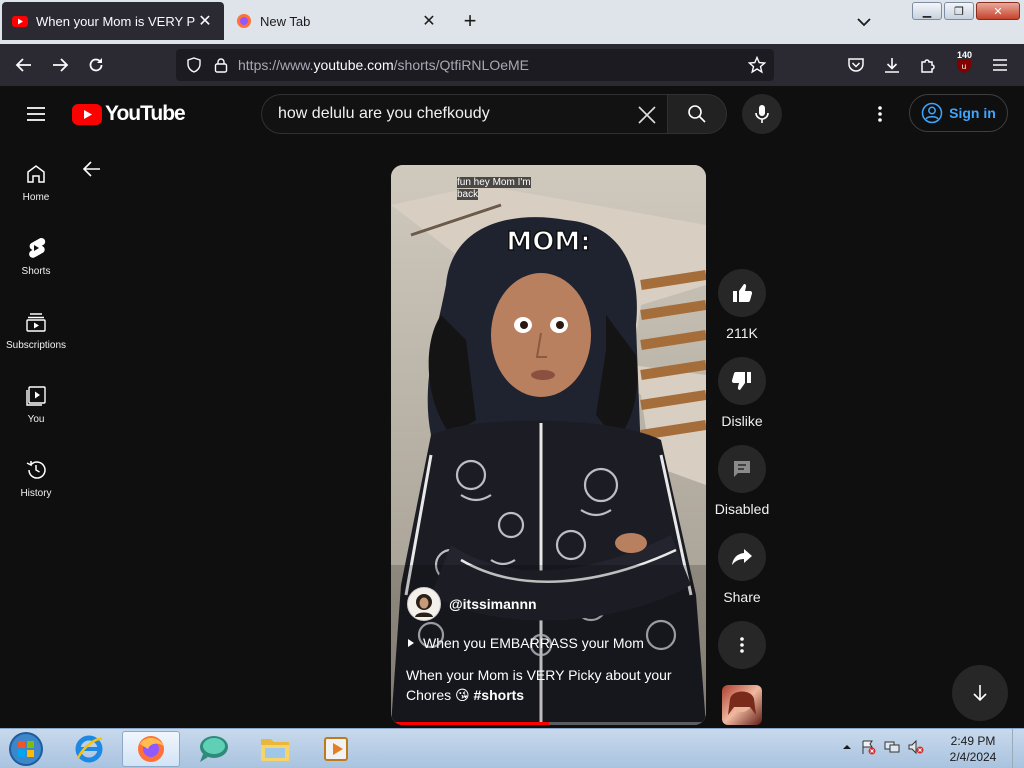 This screenshot has height=768, width=1024. Describe the element at coordinates (92, 169) in the screenshot. I see `back-to-results-arrow-icon` at that location.